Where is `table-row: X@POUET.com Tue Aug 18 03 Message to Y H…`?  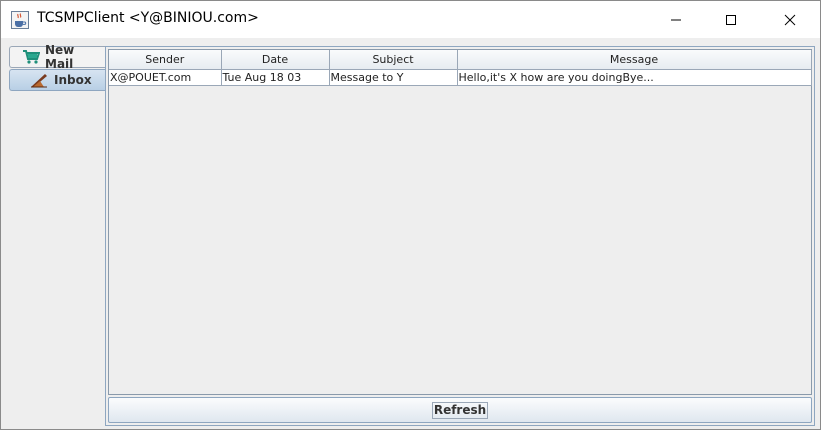
table-row: X@POUET.com Tue Aug 18 03 Message to Y H… is located at coordinates (460, 77).